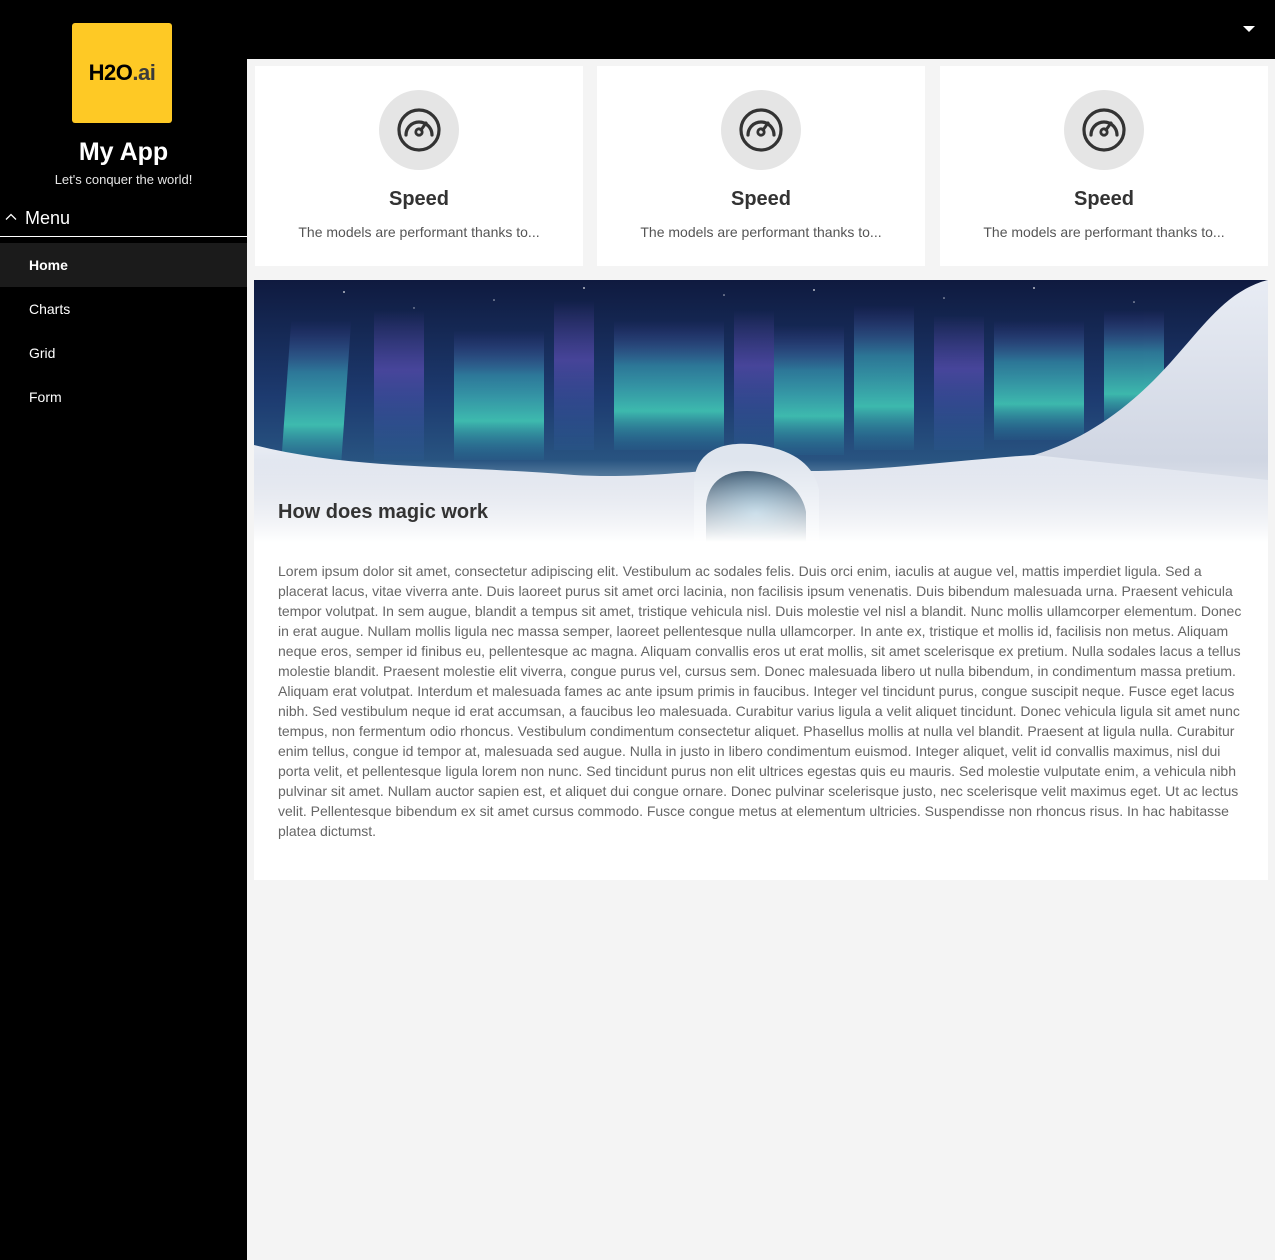  Describe the element at coordinates (123, 265) in the screenshot. I see `sidebar-item-home: Home` at that location.